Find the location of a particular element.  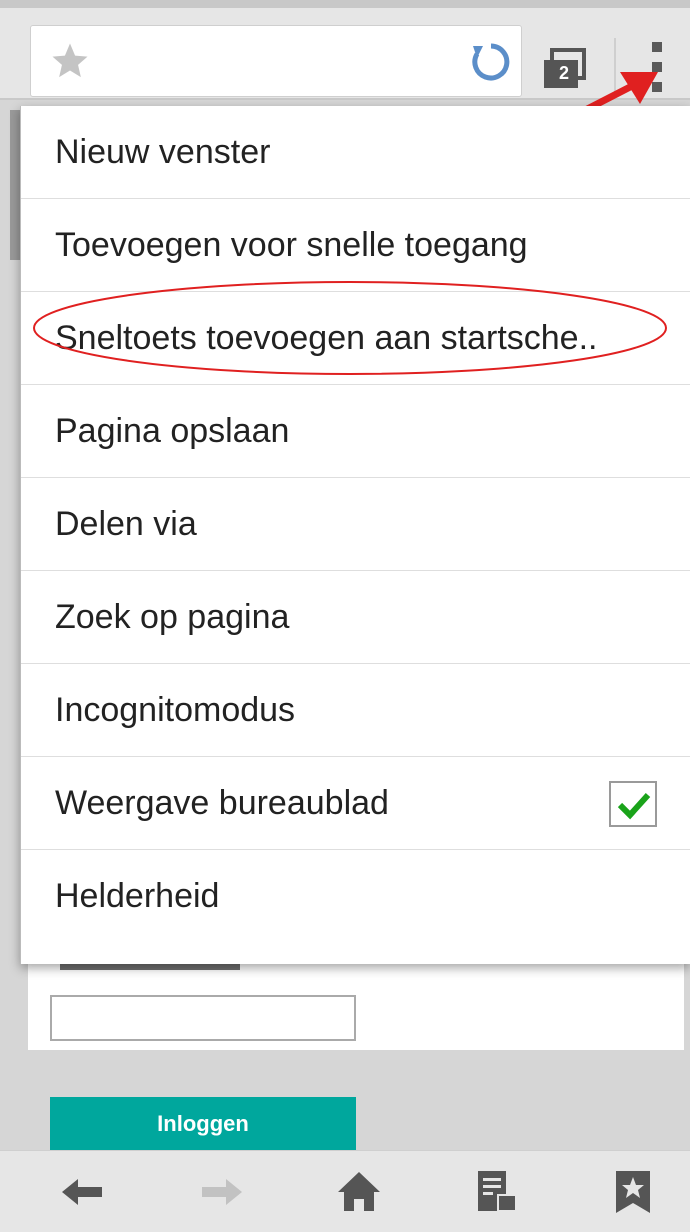

login-button: Inloggen is located at coordinates (203, 1123).